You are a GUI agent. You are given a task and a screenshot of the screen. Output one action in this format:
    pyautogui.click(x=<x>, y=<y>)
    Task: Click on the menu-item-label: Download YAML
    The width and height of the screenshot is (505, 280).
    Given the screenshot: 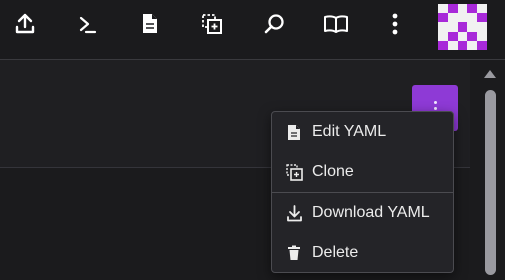 What is the action you would take?
    pyautogui.click(x=371, y=212)
    